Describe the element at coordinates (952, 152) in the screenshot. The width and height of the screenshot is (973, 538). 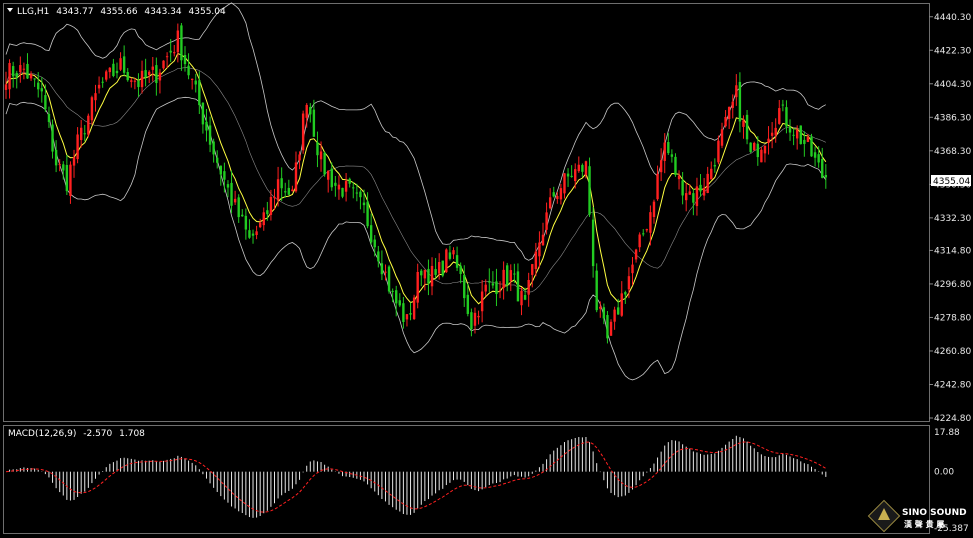
I see `price-tick-label: 4368.30` at that location.